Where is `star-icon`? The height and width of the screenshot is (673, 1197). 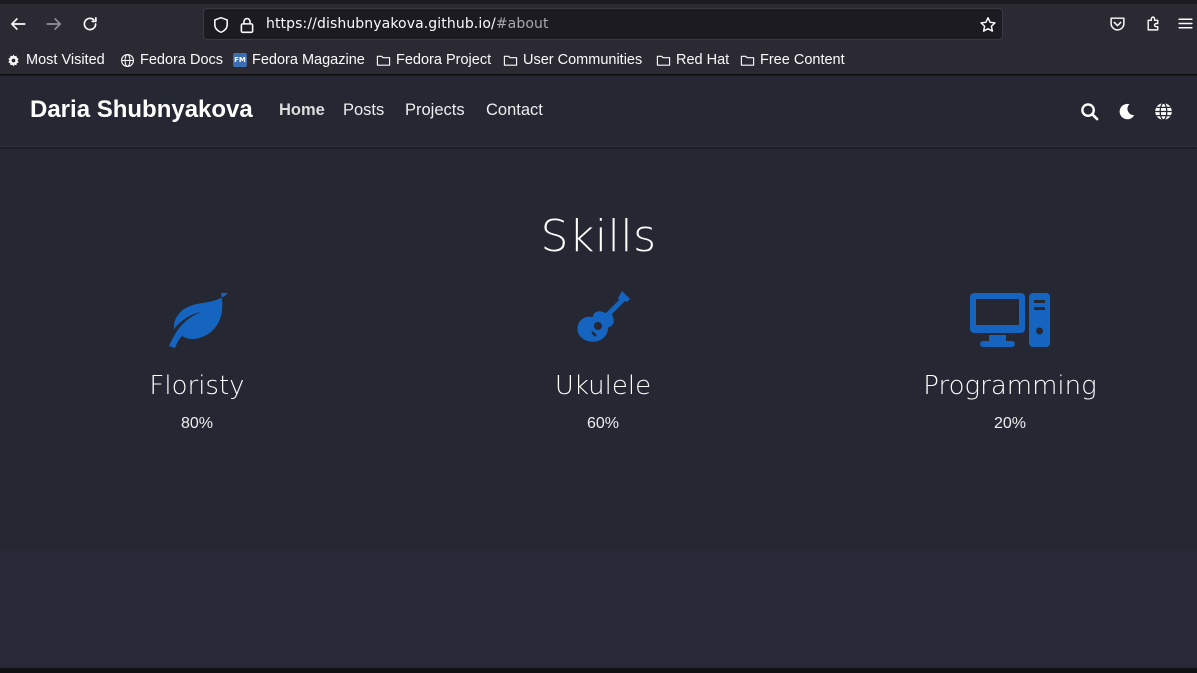
star-icon is located at coordinates (988, 25).